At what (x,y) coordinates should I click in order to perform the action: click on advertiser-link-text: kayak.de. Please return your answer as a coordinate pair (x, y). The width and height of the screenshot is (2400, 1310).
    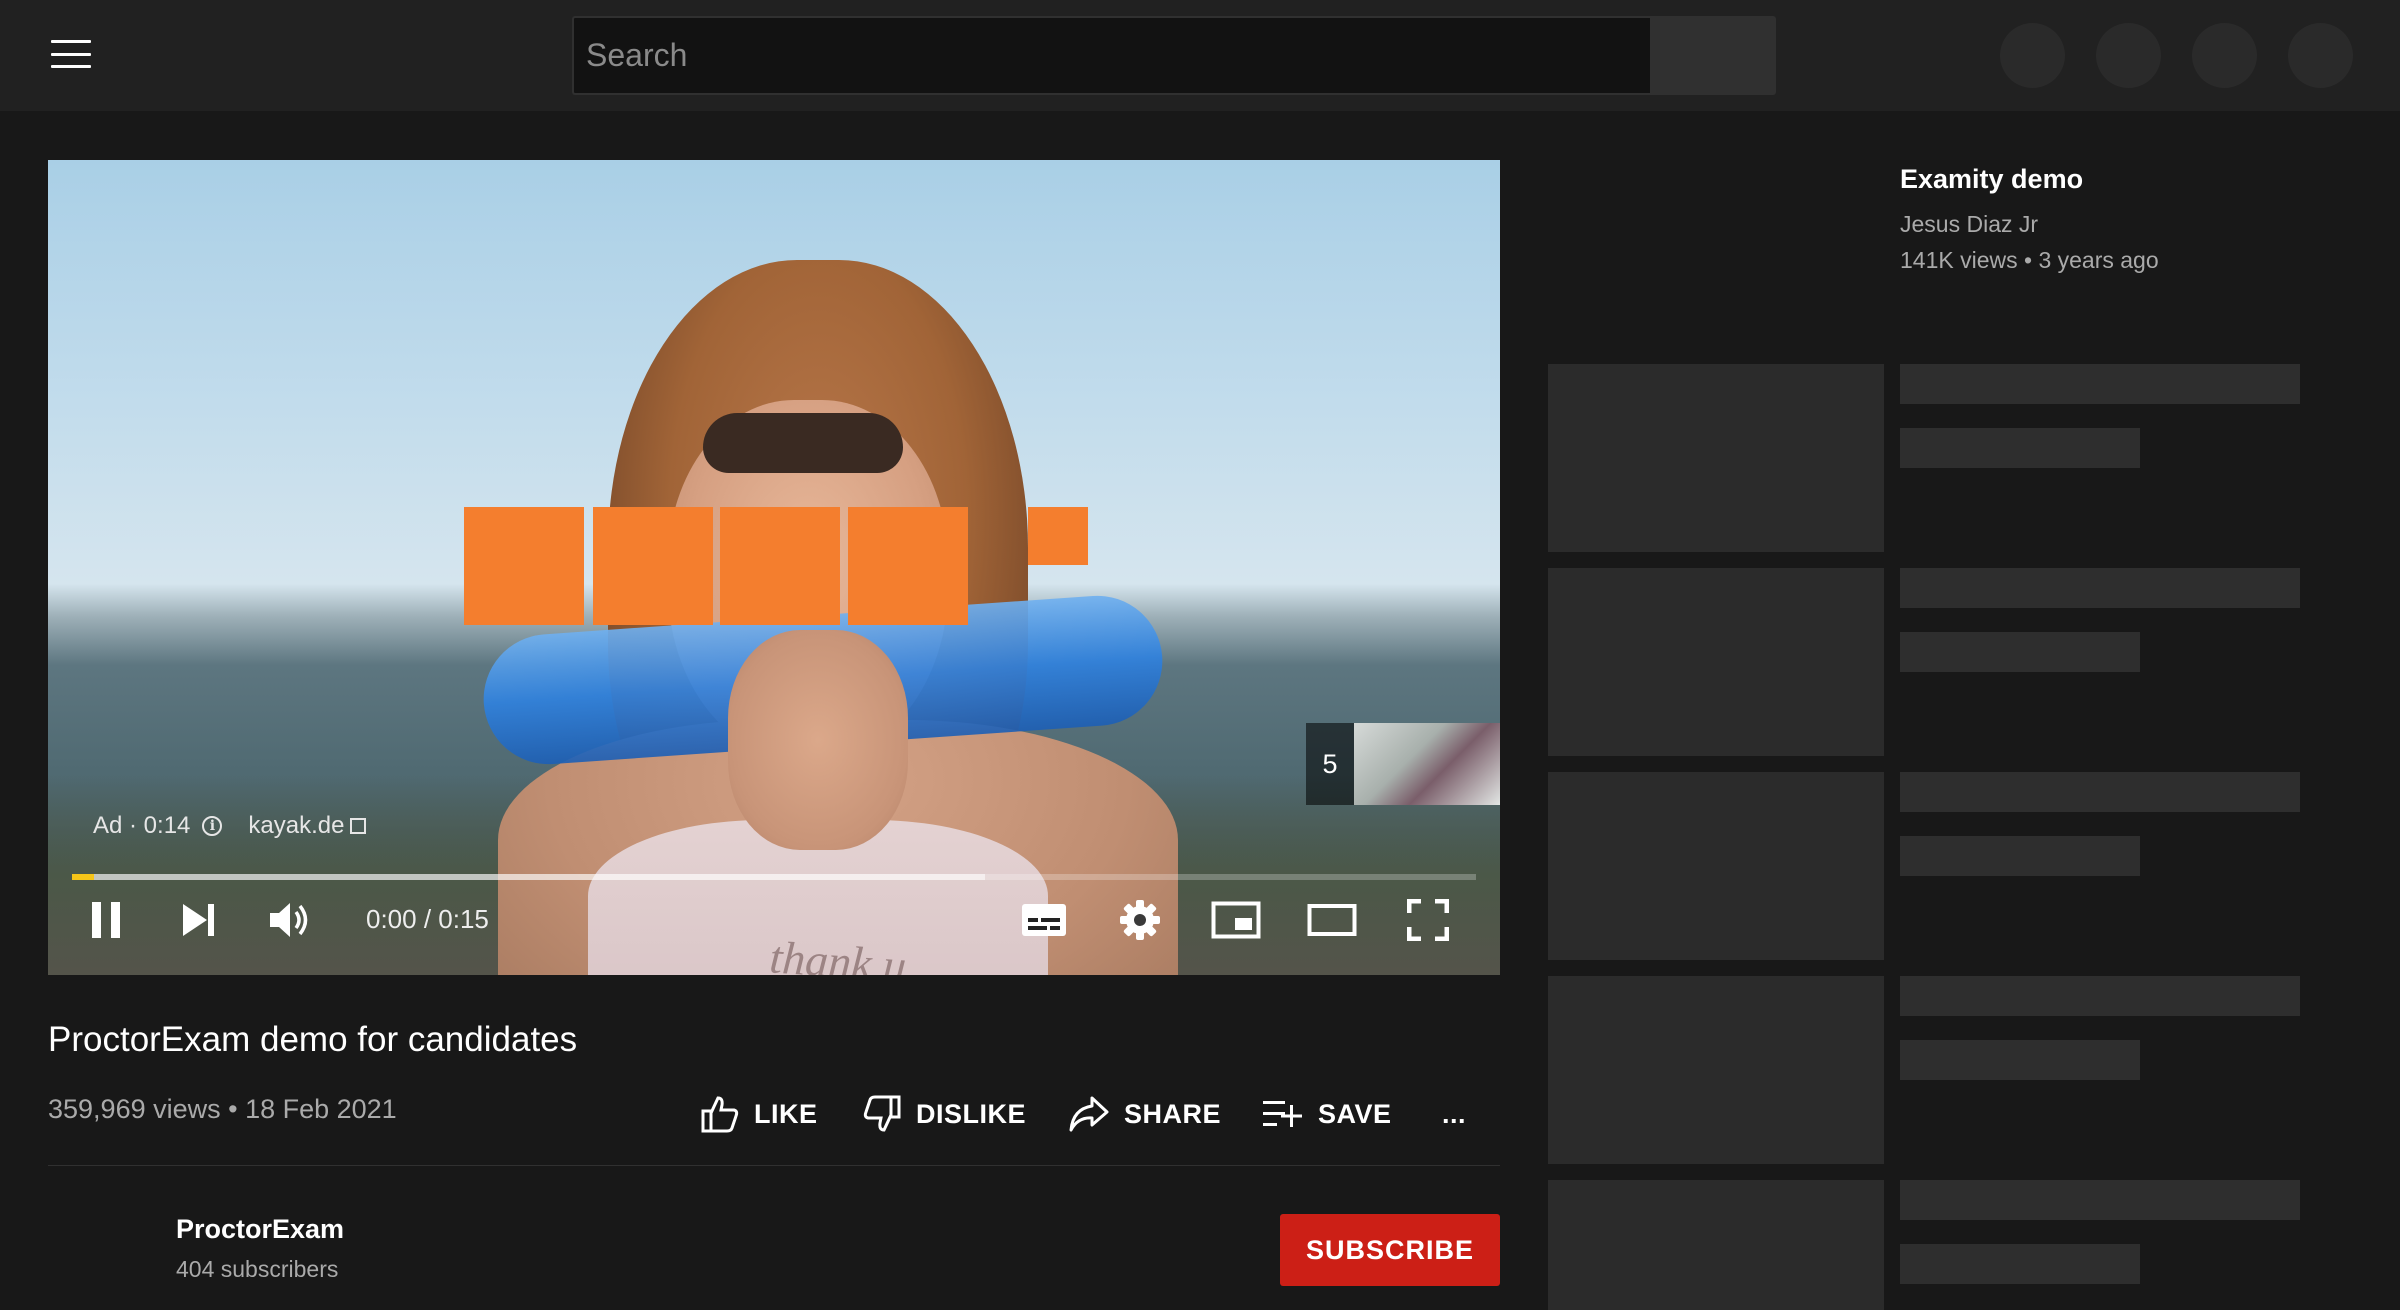
    Looking at the image, I should click on (296, 825).